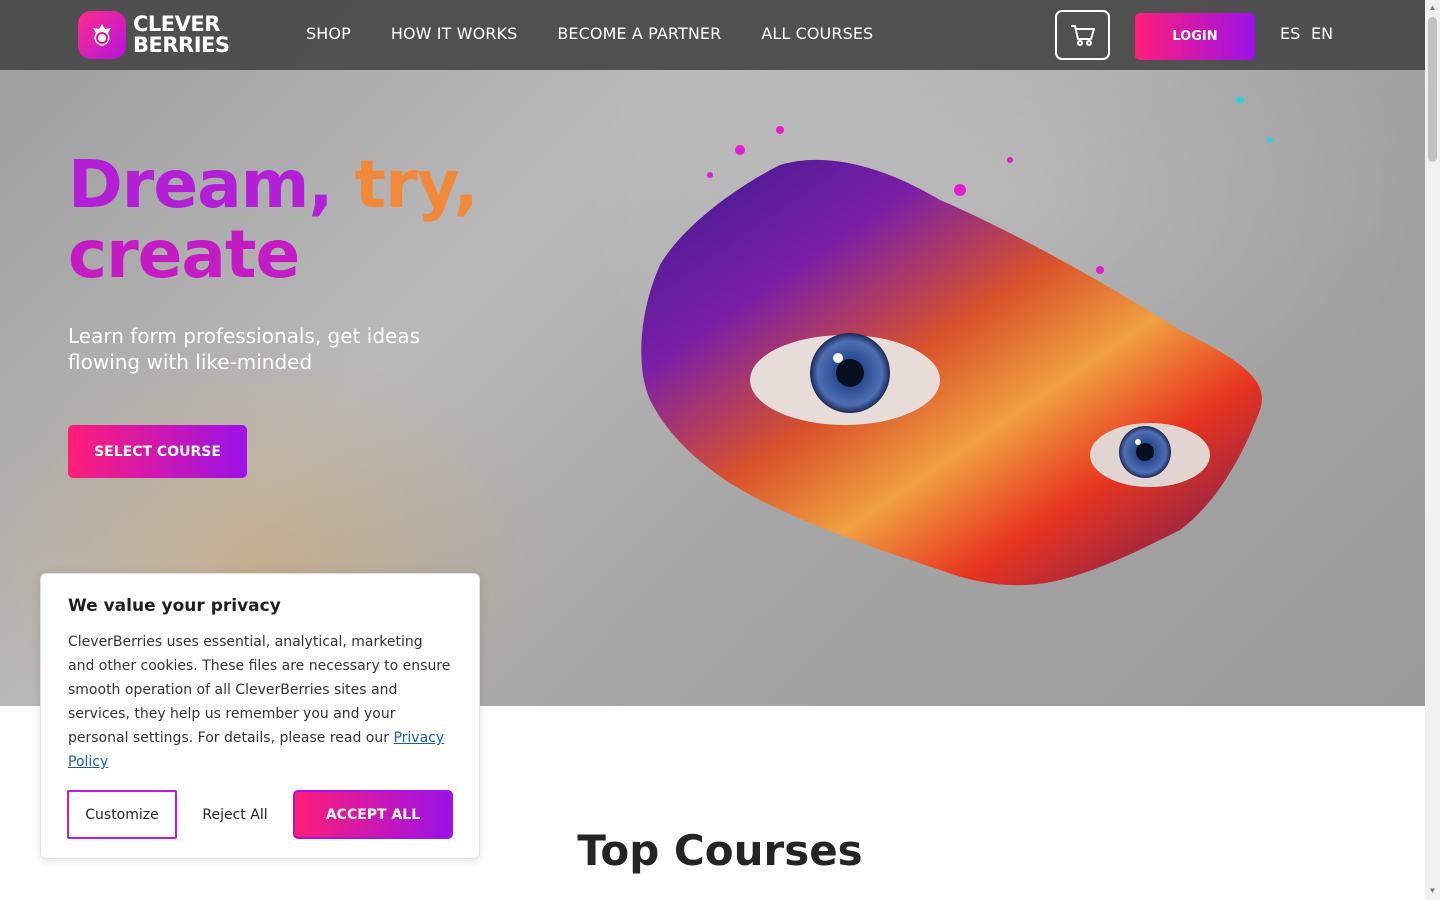  I want to click on nav-how-it-works: HOW IT WORKS, so click(454, 34).